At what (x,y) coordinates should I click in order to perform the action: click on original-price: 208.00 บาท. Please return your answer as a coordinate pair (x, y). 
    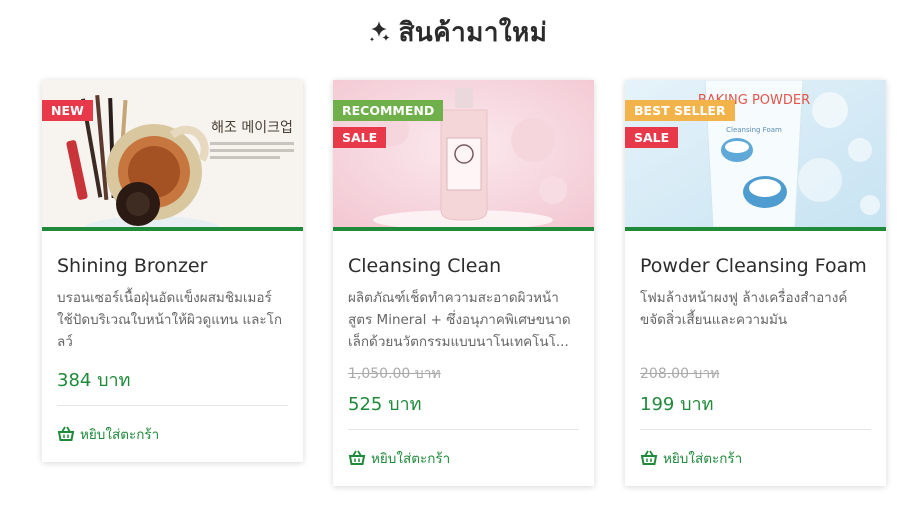
    Looking at the image, I should click on (680, 374).